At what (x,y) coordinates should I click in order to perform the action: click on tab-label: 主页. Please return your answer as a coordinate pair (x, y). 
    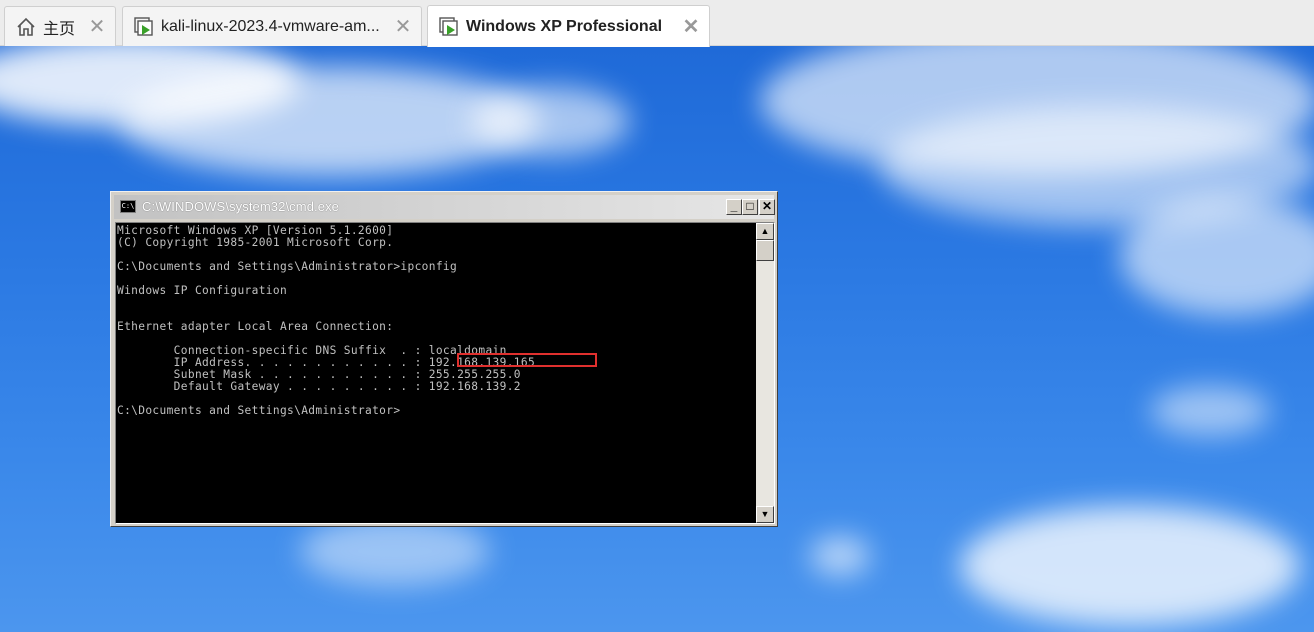
    Looking at the image, I should click on (59, 29).